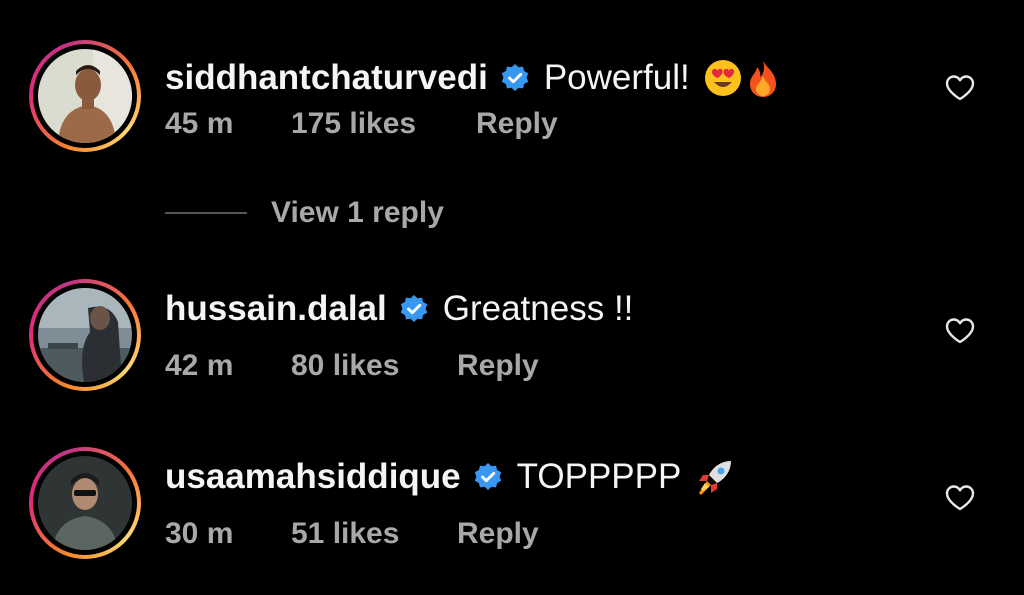  Describe the element at coordinates (199, 365) in the screenshot. I see `comment-timestamp: 42 m` at that location.